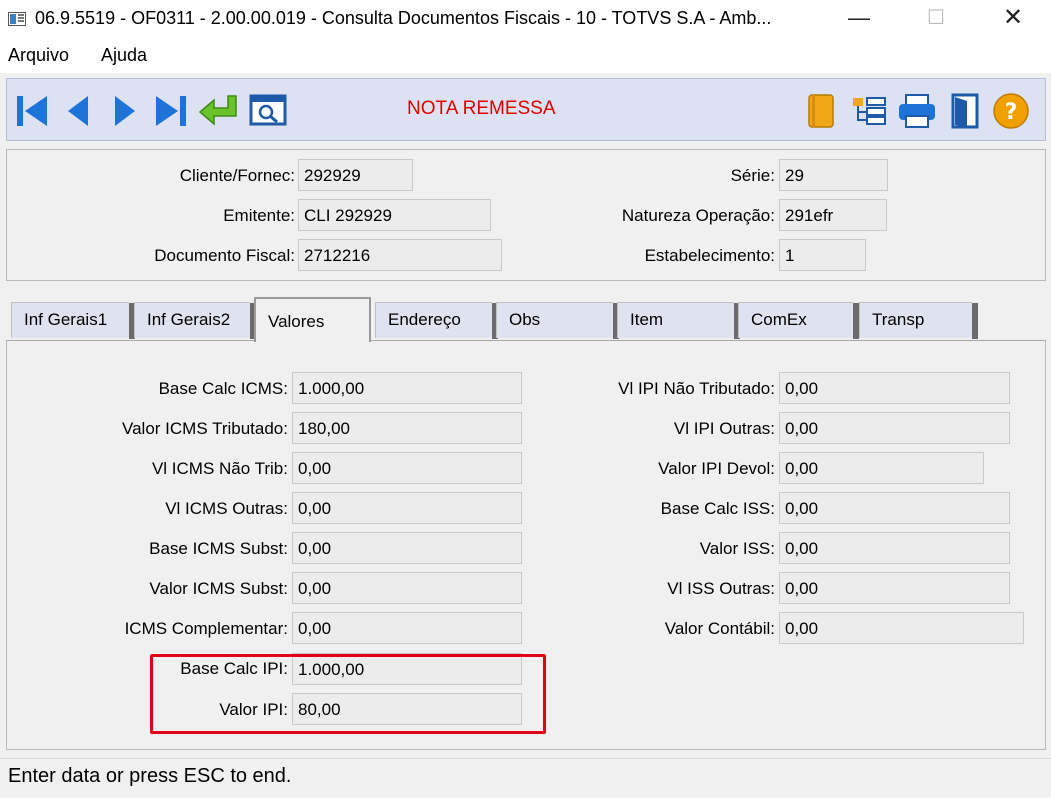 The height and width of the screenshot is (798, 1051). I want to click on cliente-label: Cliente/Fornec:, so click(237, 175).